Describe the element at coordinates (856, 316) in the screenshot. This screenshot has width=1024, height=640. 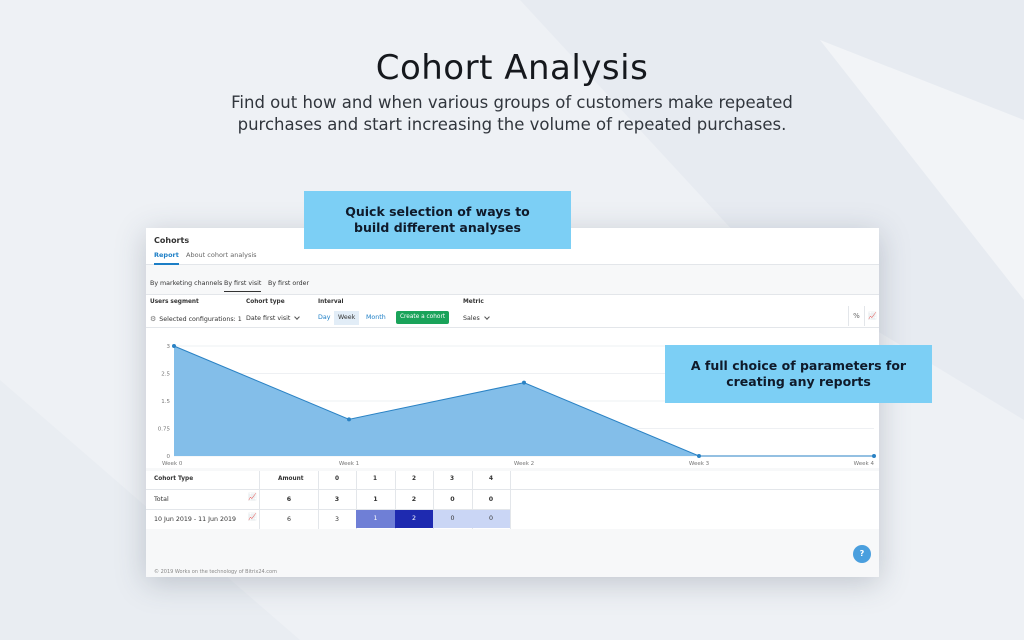
I see `percent-toggle-button: %` at that location.